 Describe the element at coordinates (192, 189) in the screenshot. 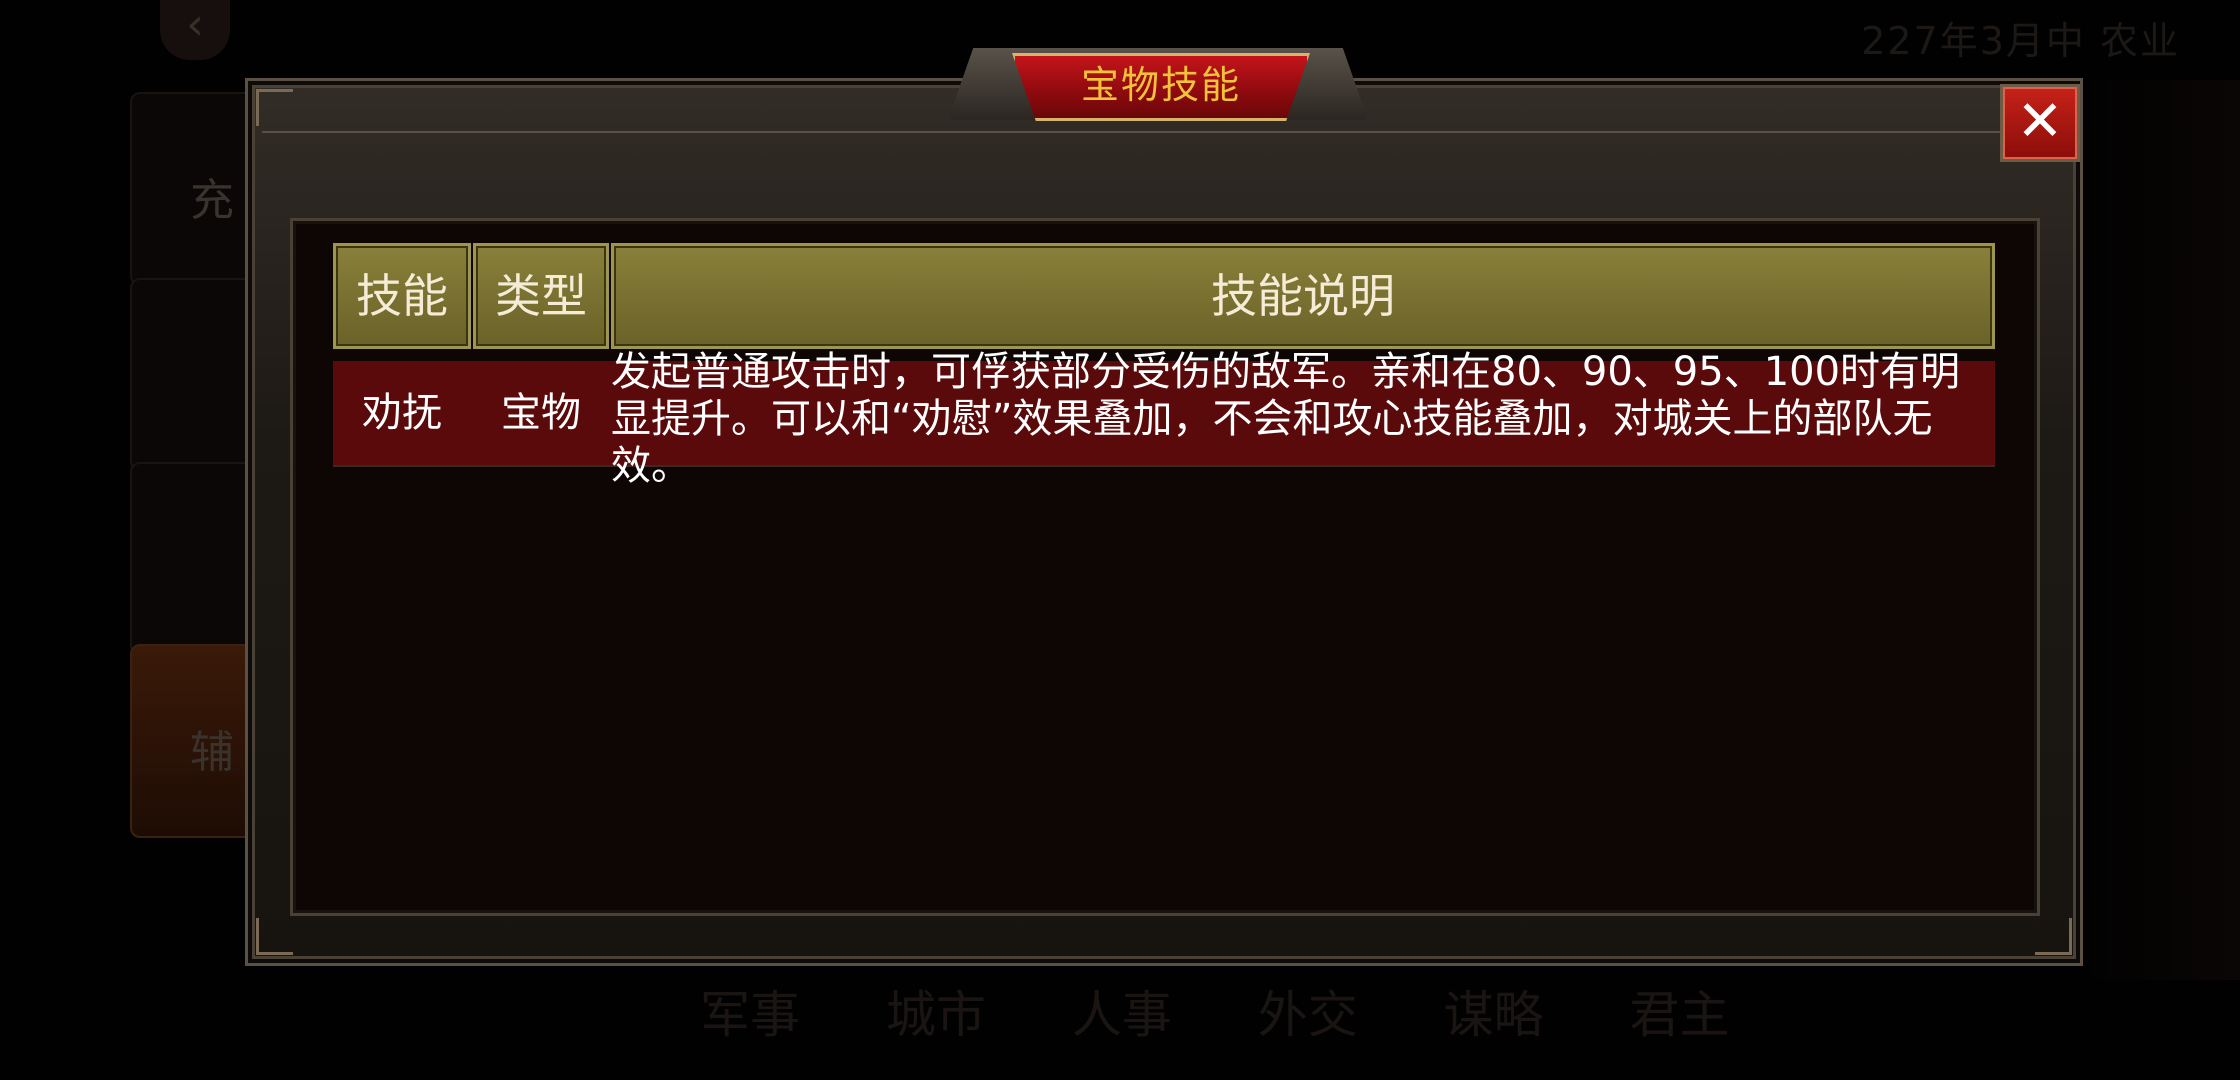

I see `background-side-button: 充` at that location.